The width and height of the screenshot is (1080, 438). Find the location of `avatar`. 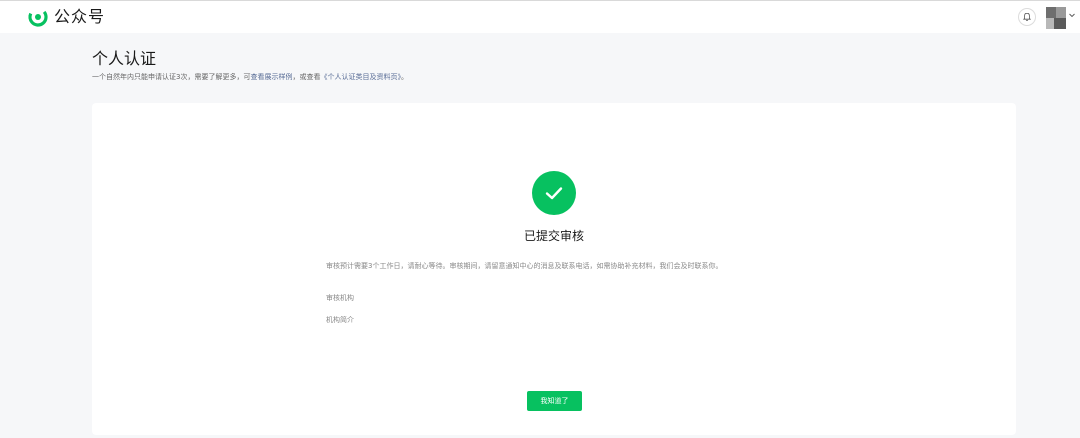

avatar is located at coordinates (1056, 18).